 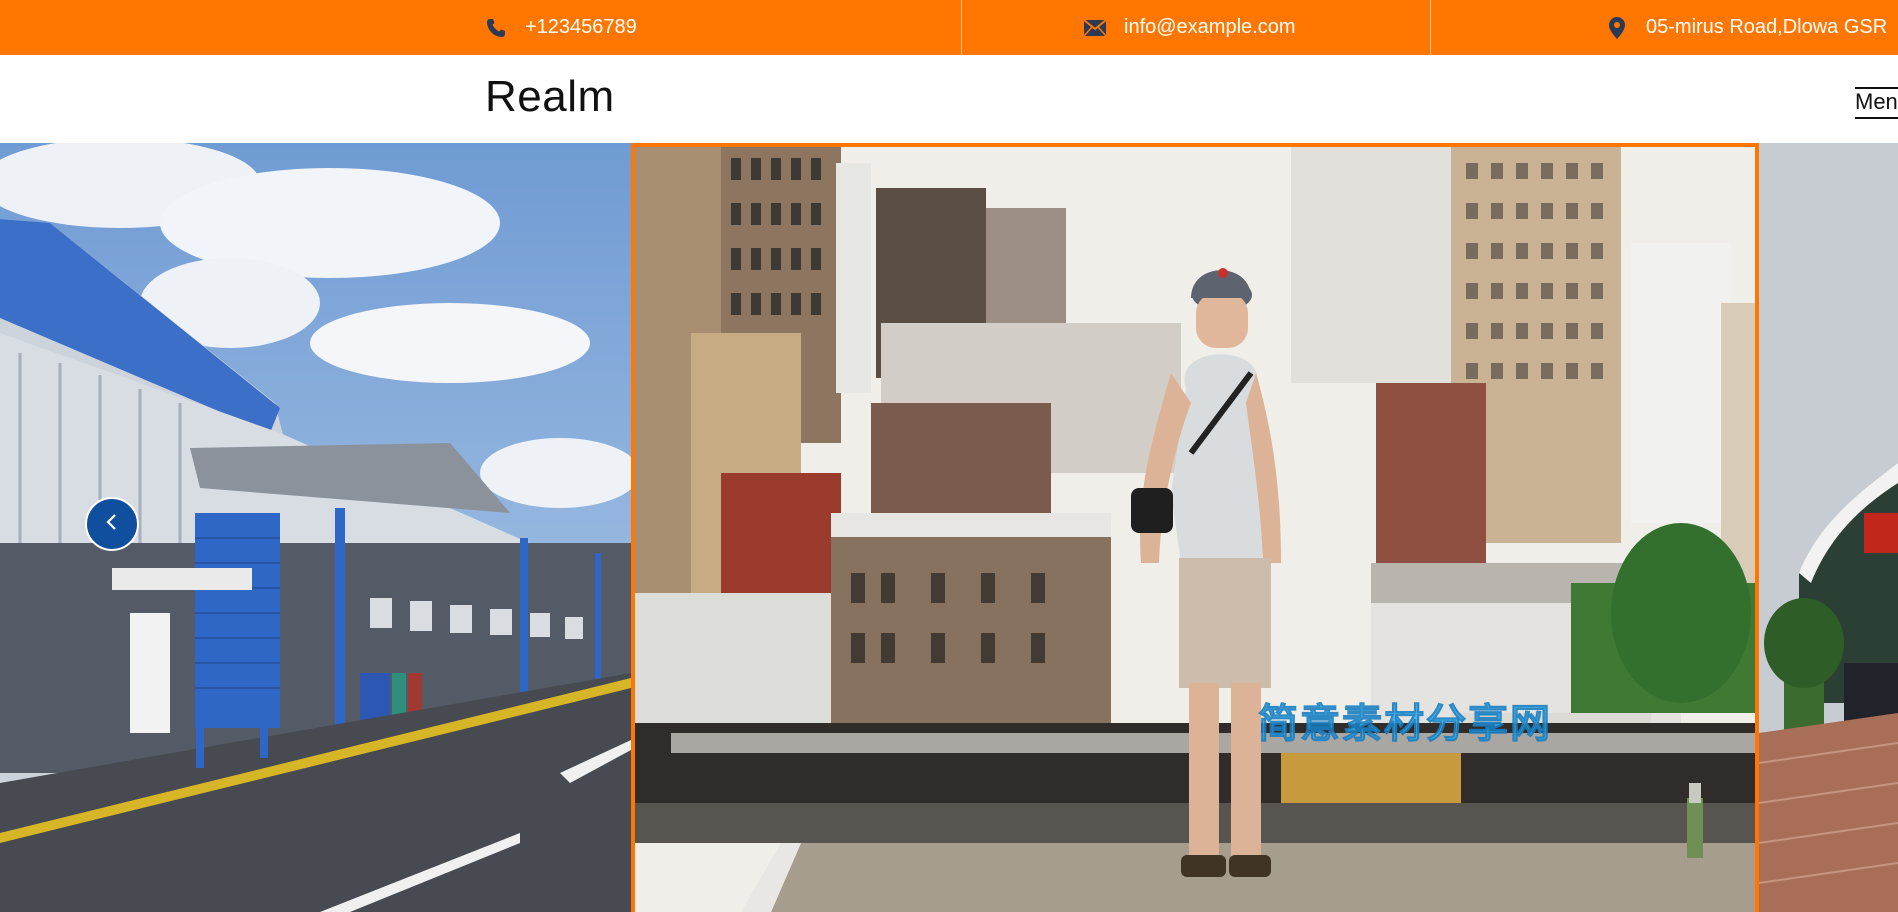 What do you see at coordinates (1210, 27) in the screenshot?
I see `email-address: info@example.com` at bounding box center [1210, 27].